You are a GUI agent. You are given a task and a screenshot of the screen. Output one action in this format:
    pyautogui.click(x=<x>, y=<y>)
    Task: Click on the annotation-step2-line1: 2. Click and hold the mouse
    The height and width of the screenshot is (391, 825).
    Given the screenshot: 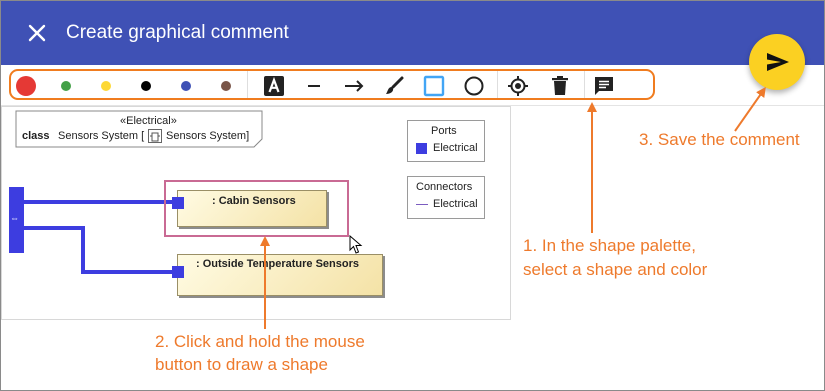 What is the action you would take?
    pyautogui.click(x=260, y=341)
    